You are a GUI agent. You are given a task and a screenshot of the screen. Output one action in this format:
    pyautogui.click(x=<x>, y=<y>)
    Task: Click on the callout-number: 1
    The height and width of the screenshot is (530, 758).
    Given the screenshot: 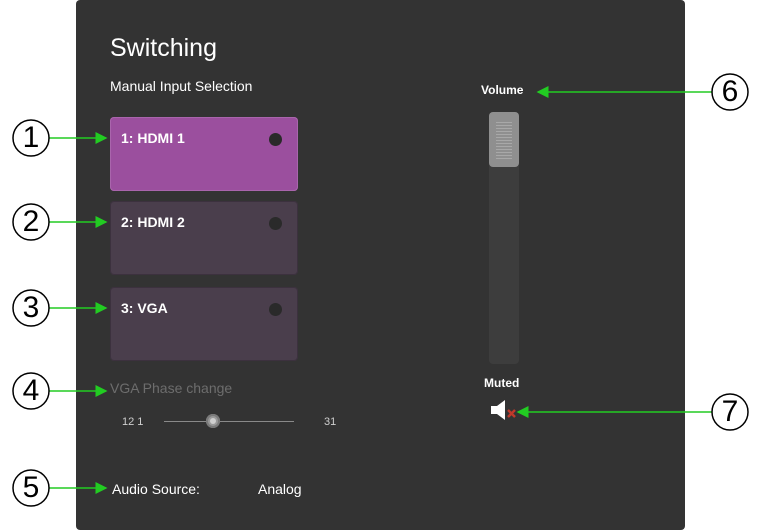 What is the action you would take?
    pyautogui.click(x=31, y=137)
    